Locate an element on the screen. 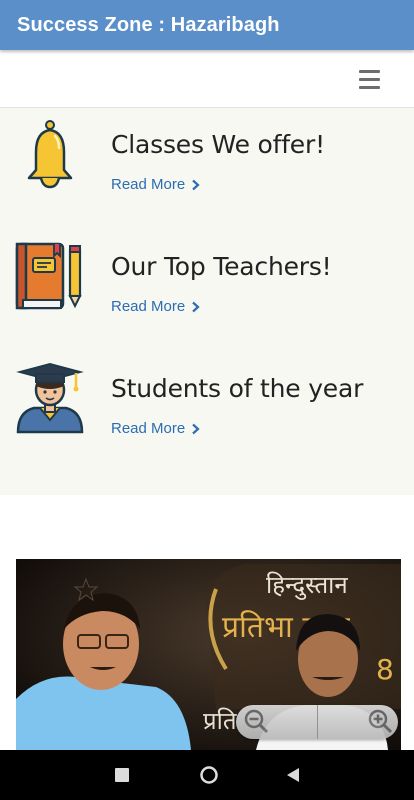  feature-classes: Classes We offer! Read More is located at coordinates (207, 166).